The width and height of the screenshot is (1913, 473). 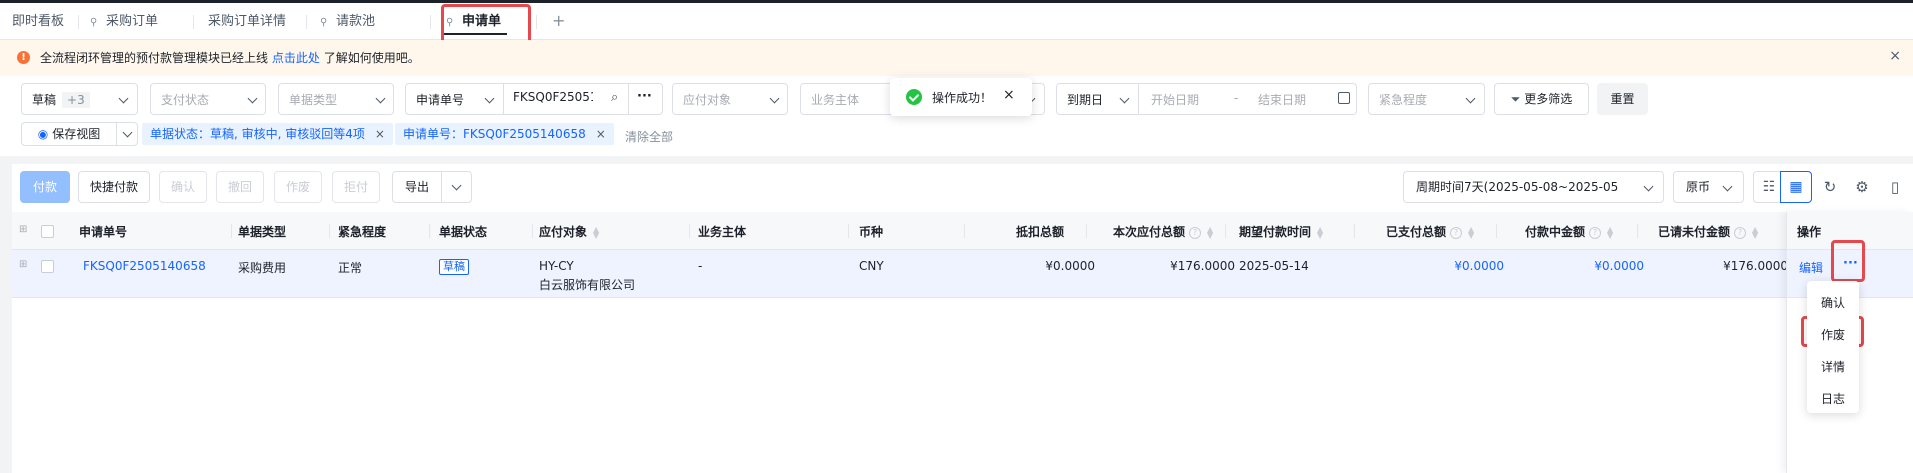 What do you see at coordinates (127, 134) in the screenshot?
I see `save-view-dropdown` at bounding box center [127, 134].